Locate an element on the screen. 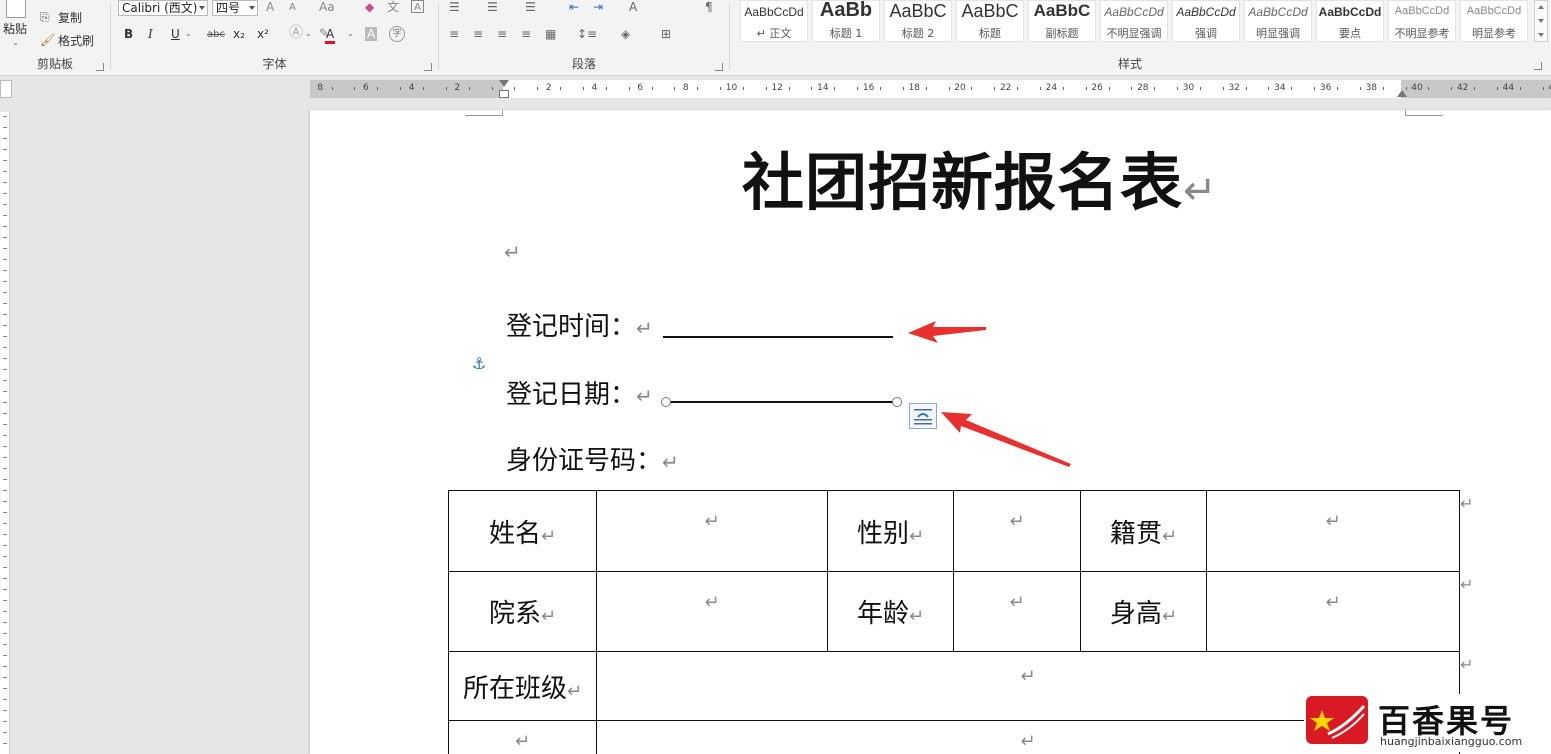  phonetic-guide-icon: 文 is located at coordinates (393, 7).